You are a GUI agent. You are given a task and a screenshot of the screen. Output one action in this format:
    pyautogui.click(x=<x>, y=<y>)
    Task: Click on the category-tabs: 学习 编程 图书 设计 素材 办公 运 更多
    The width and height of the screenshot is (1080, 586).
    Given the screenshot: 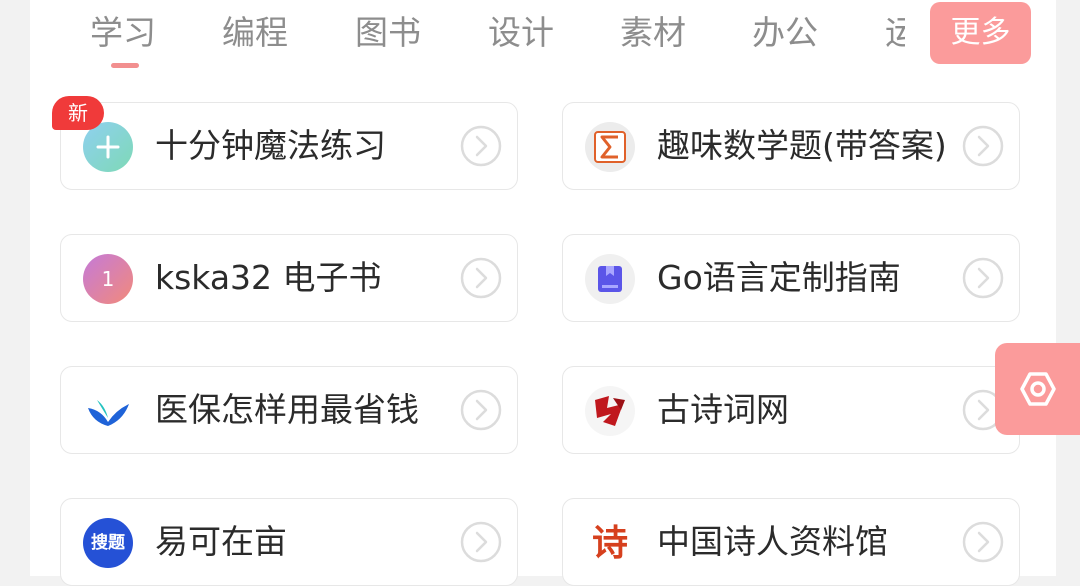 What is the action you would take?
    pyautogui.click(x=540, y=40)
    